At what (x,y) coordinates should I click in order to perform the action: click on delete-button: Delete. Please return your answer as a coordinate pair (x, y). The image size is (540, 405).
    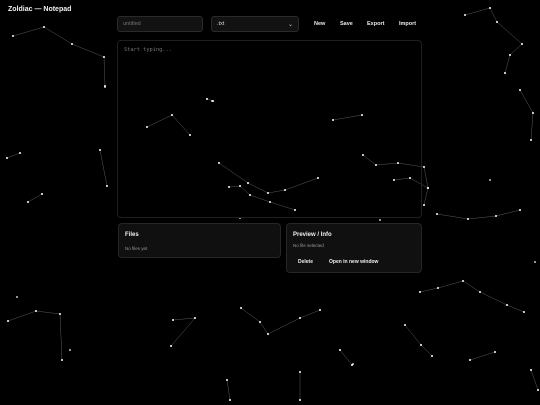
    Looking at the image, I should click on (305, 262).